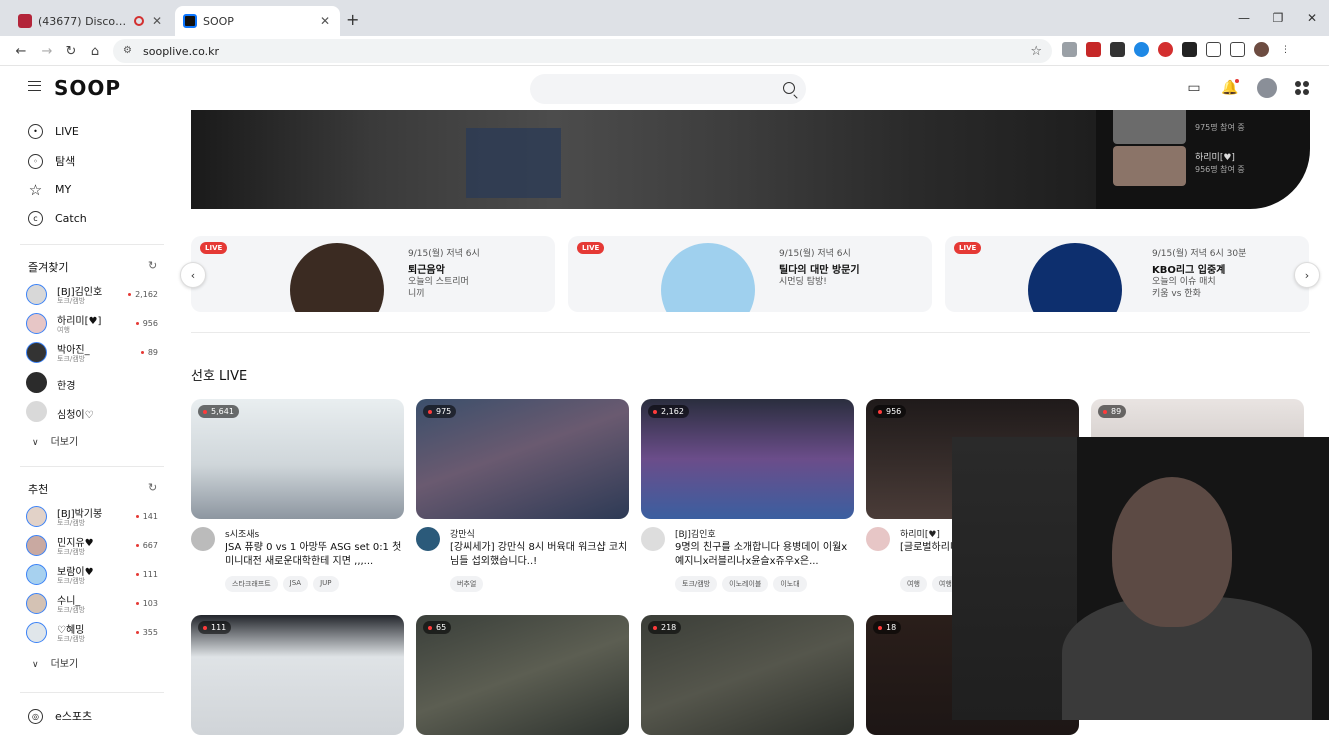 This screenshot has height=735, width=1329. What do you see at coordinates (71, 51) in the screenshot?
I see `reload-icon: ↻` at bounding box center [71, 51].